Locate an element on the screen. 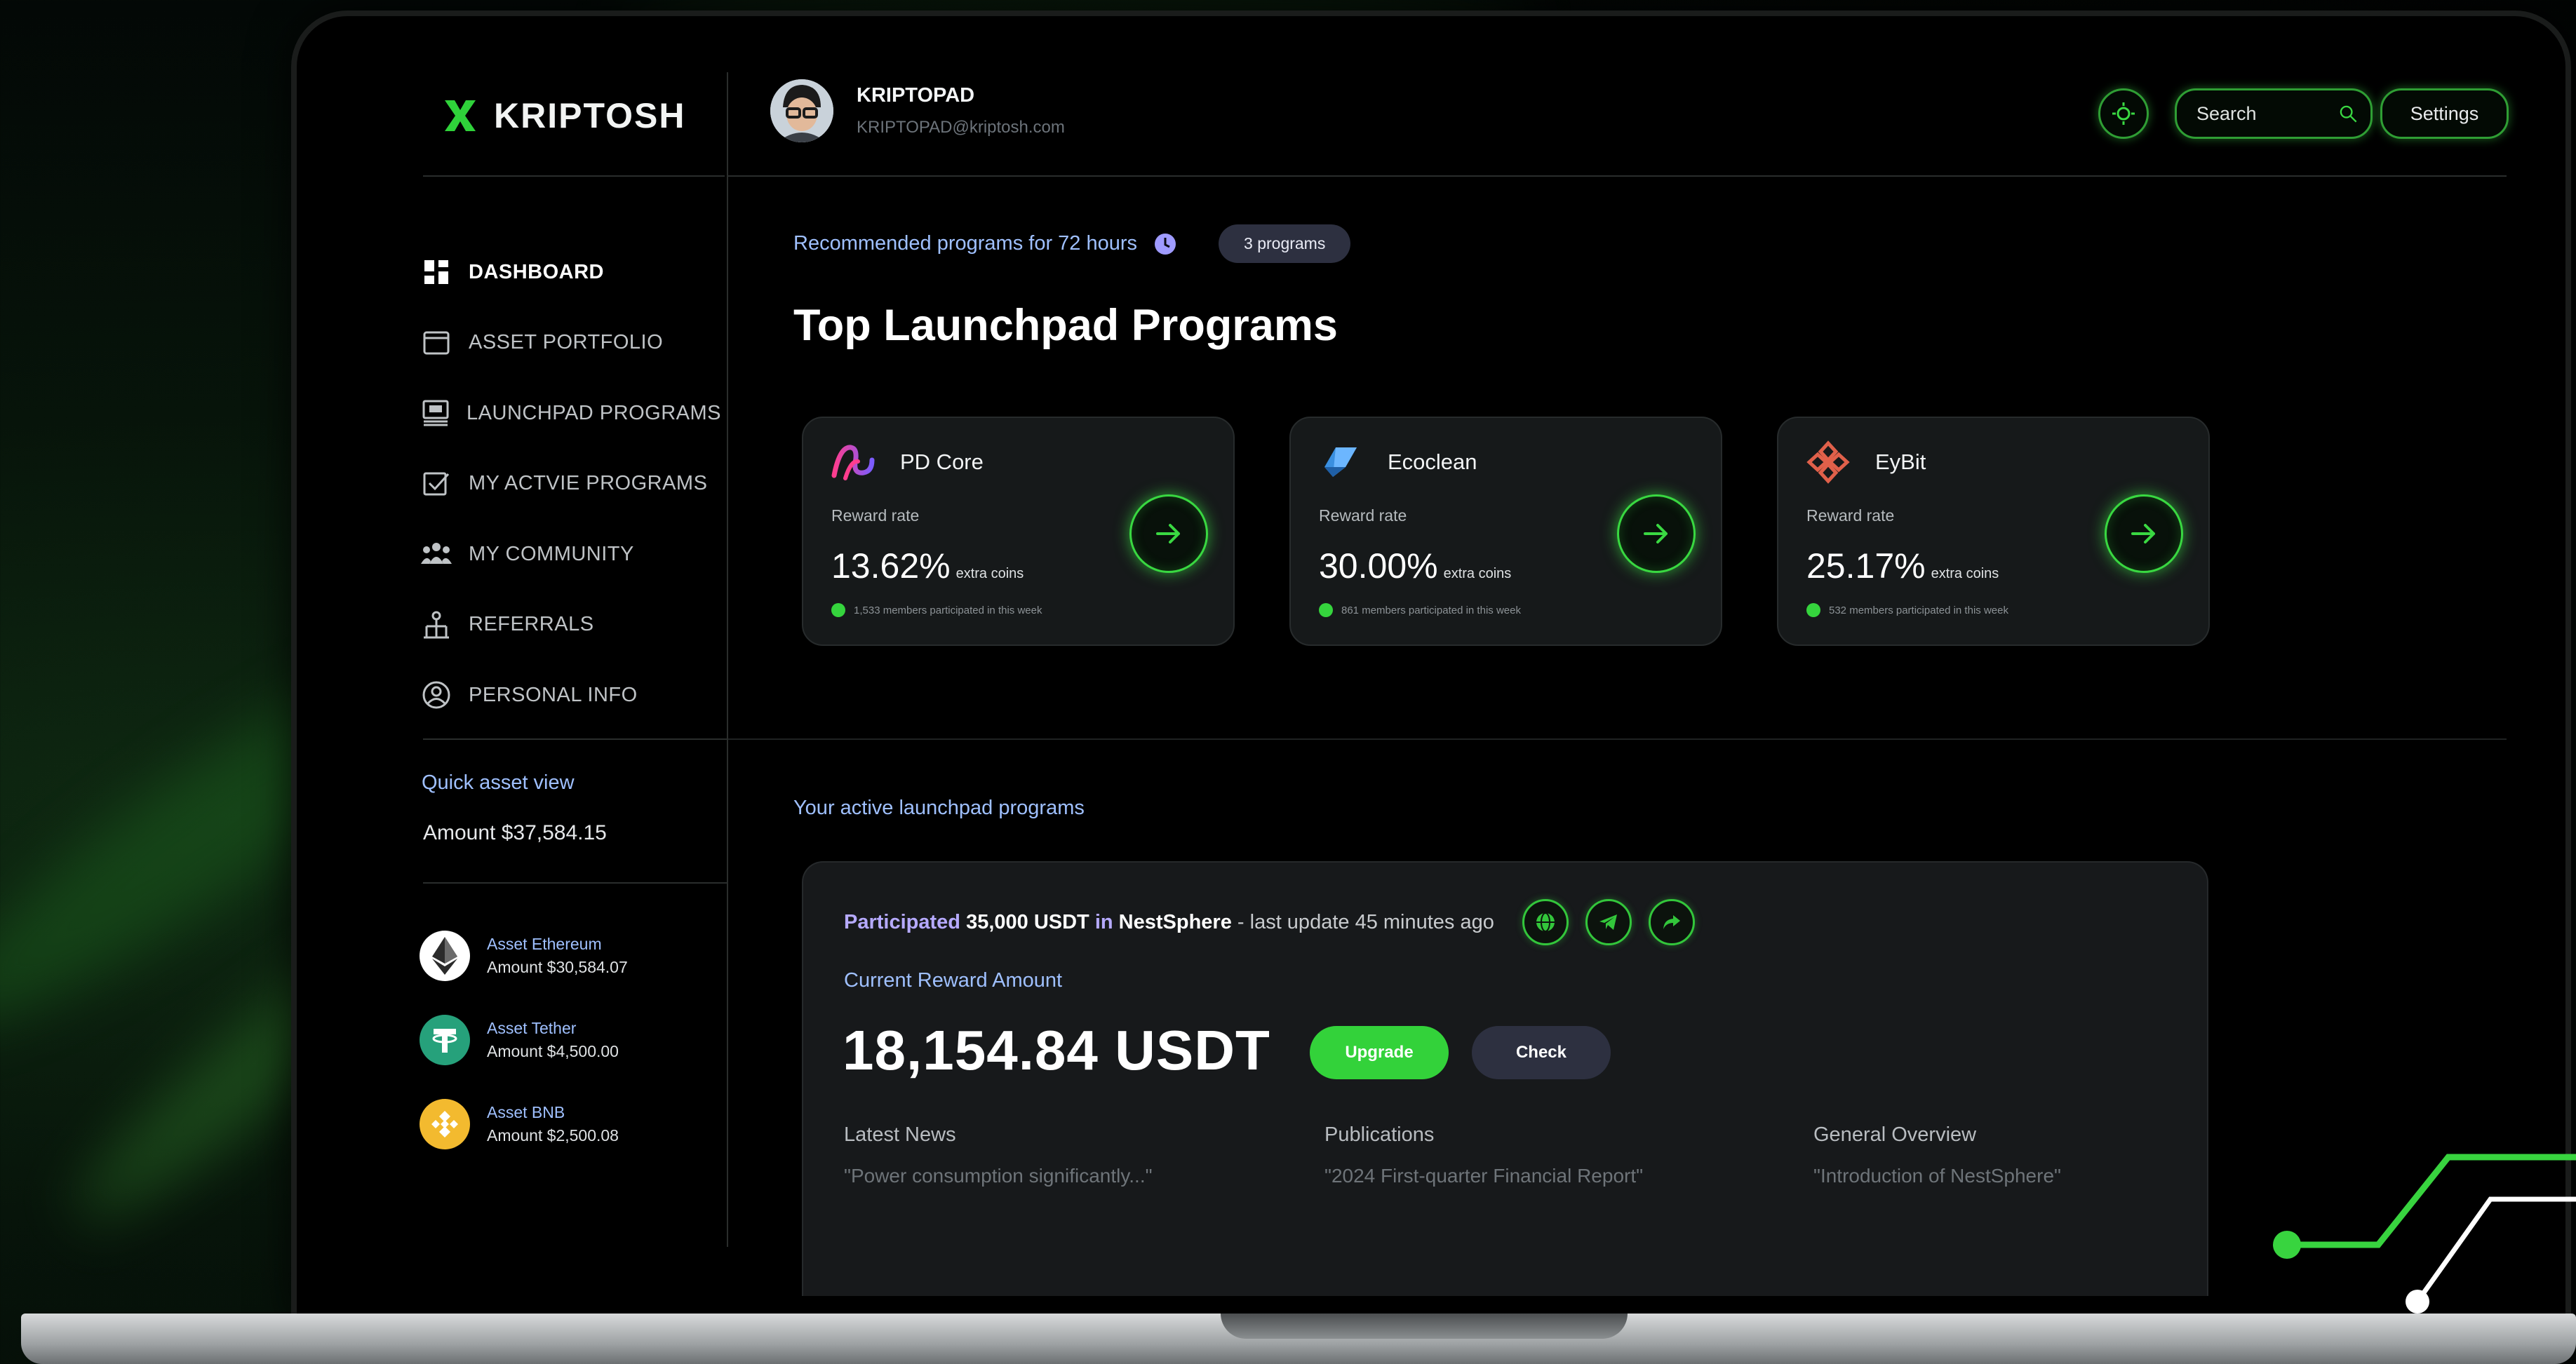 The width and height of the screenshot is (2576, 1364). laptop-notch is located at coordinates (1424, 1326).